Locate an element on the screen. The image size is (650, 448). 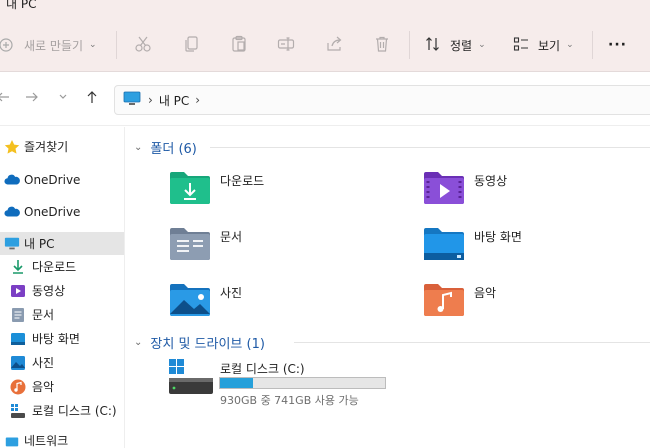
video-folder-icon is located at coordinates (444, 187).